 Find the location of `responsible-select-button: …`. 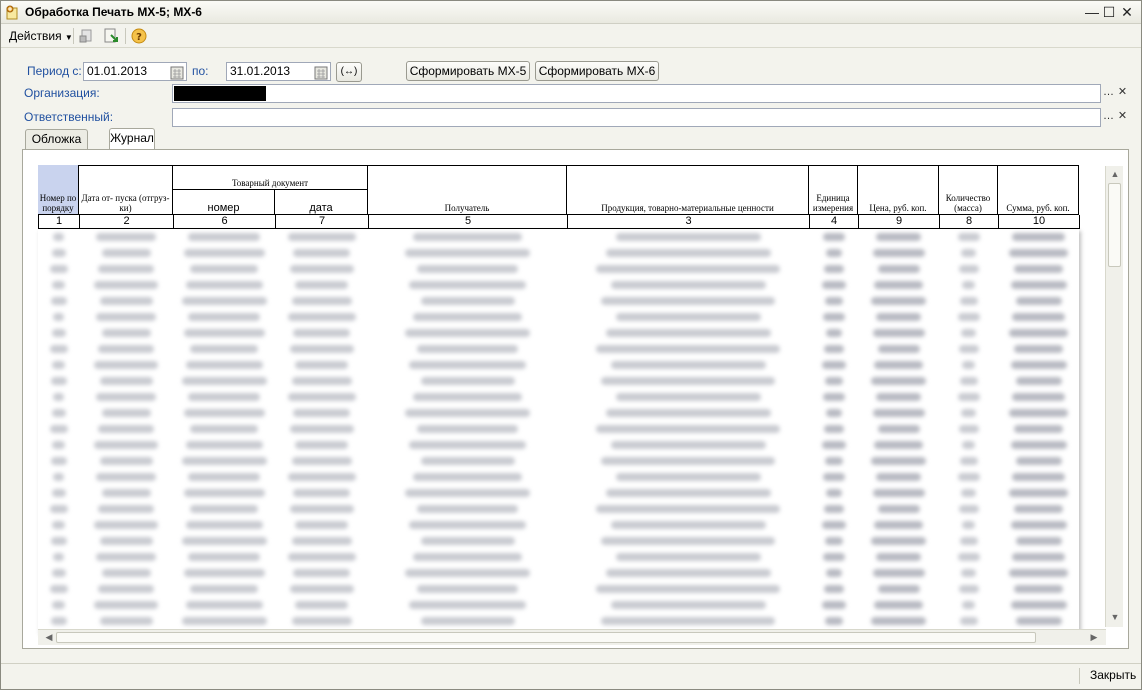

responsible-select-button: … is located at coordinates (1108, 117).